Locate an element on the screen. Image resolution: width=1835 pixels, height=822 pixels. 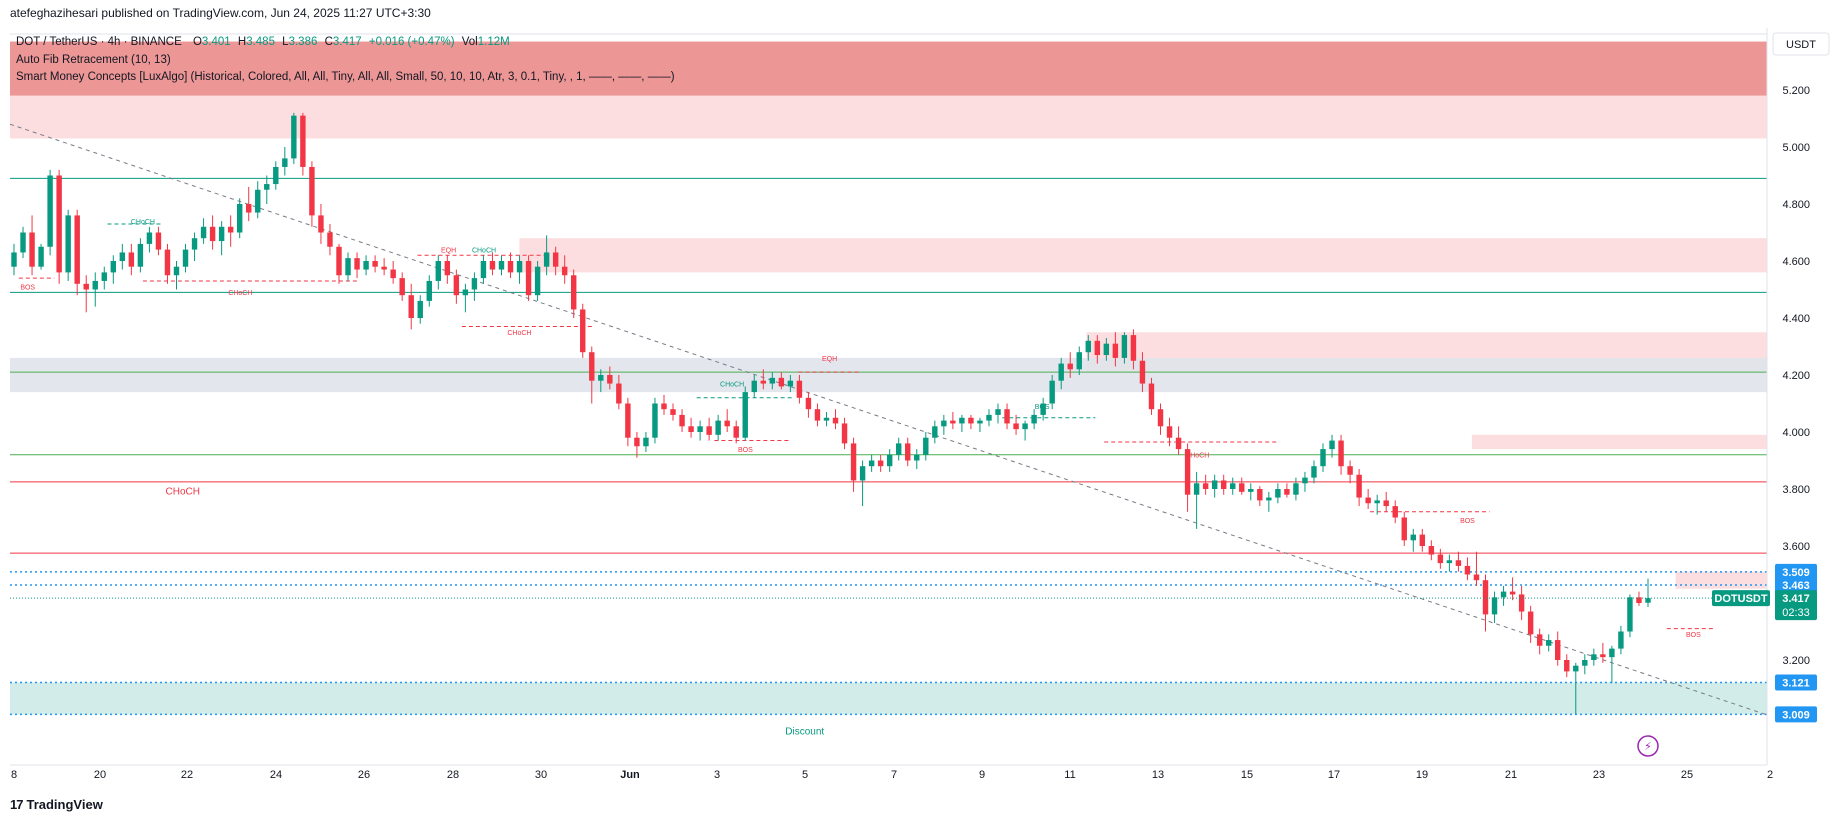
price-axis is located at coordinates (1801, 395).